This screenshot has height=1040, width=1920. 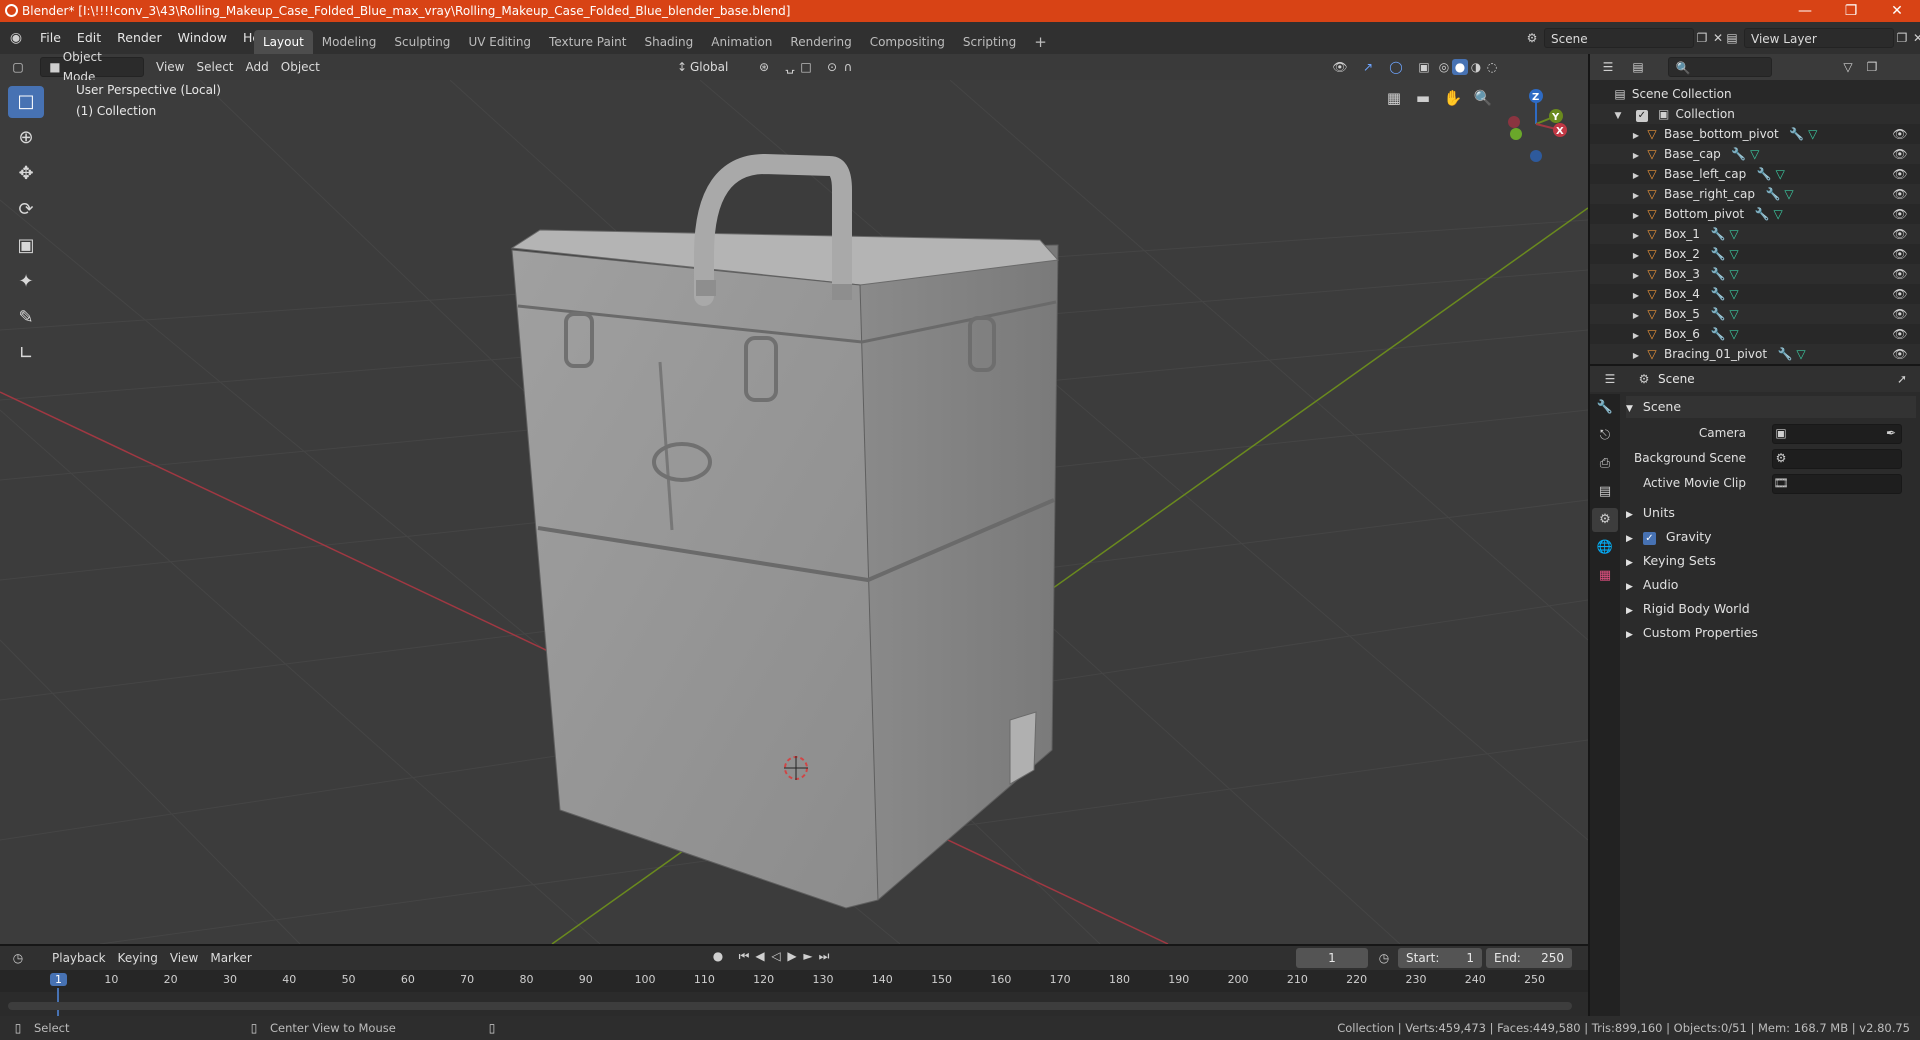 What do you see at coordinates (1396, 67) in the screenshot?
I see `overlays-icon: ◯` at bounding box center [1396, 67].